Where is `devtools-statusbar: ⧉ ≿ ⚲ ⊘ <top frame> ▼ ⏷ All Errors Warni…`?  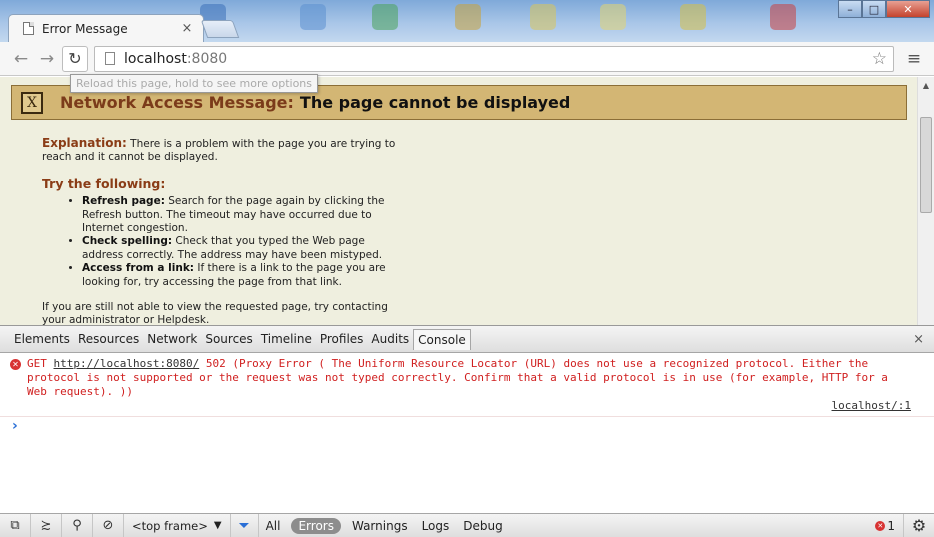
devtools-statusbar: ⧉ ≿ ⚲ ⊘ <top frame> ▼ ⏷ All Errors Warni… is located at coordinates (467, 525).